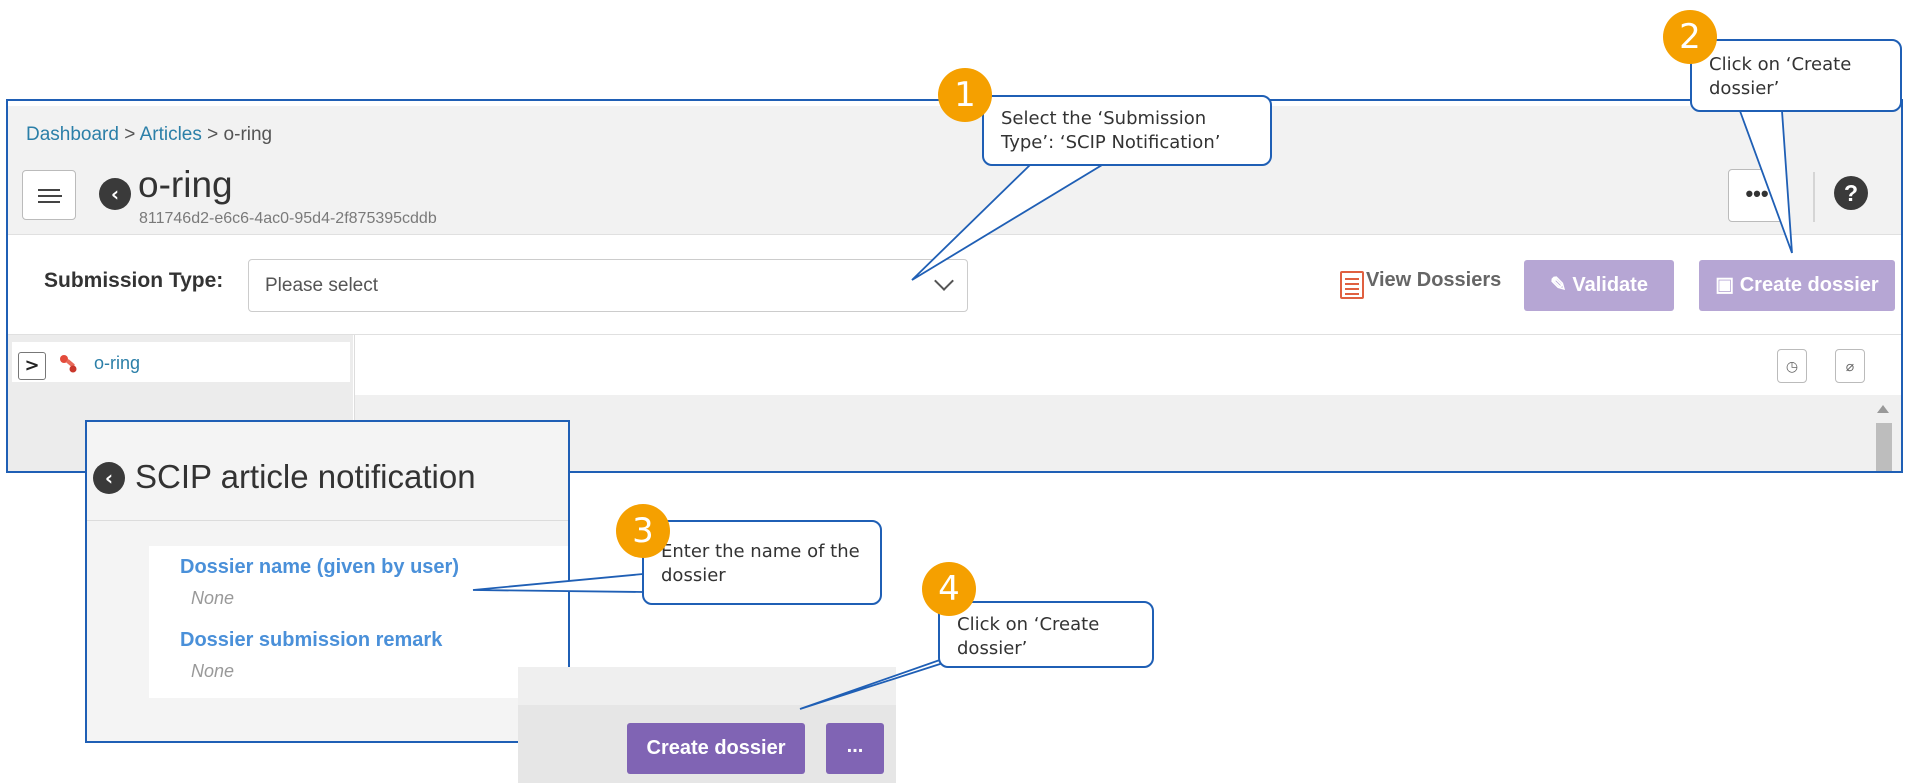  Describe the element at coordinates (558, 583) in the screenshot. I see `callout-3-pointer` at that location.